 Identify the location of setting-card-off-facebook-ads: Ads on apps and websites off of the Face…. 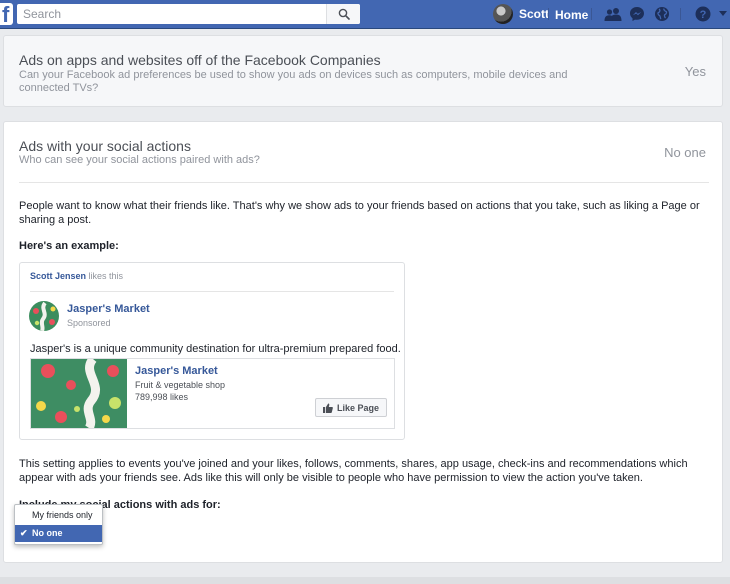
(363, 71).